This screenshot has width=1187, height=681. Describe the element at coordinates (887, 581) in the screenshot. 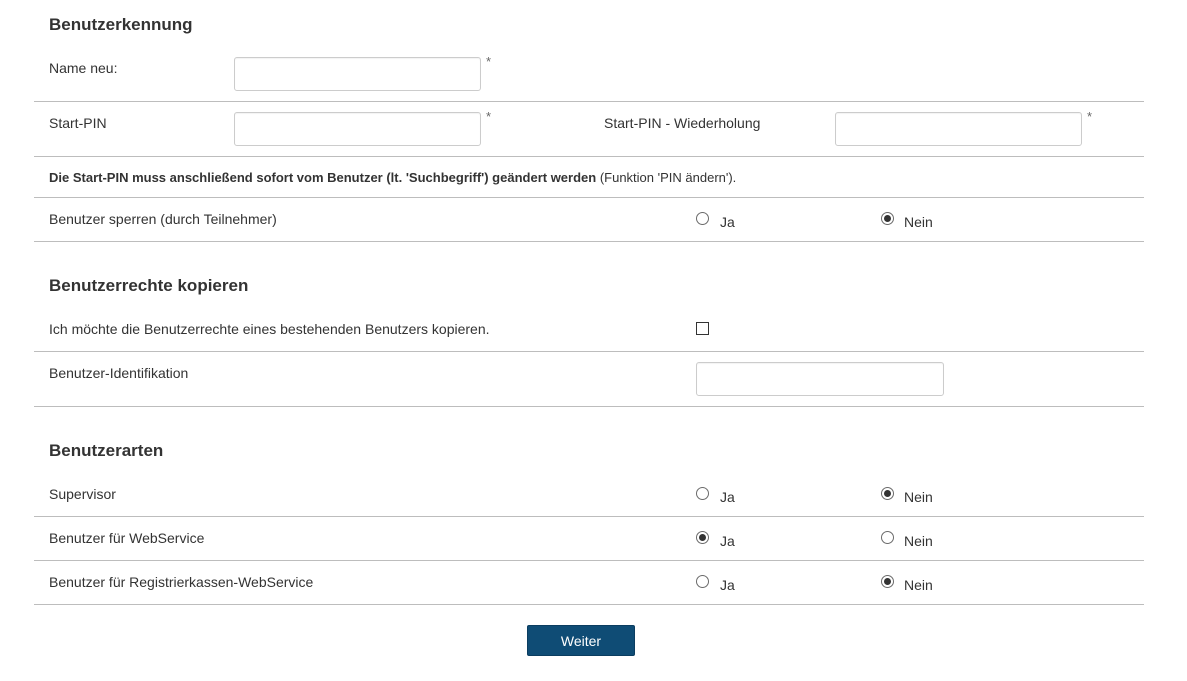

I see `cash-register-webservice-no-radio` at that location.